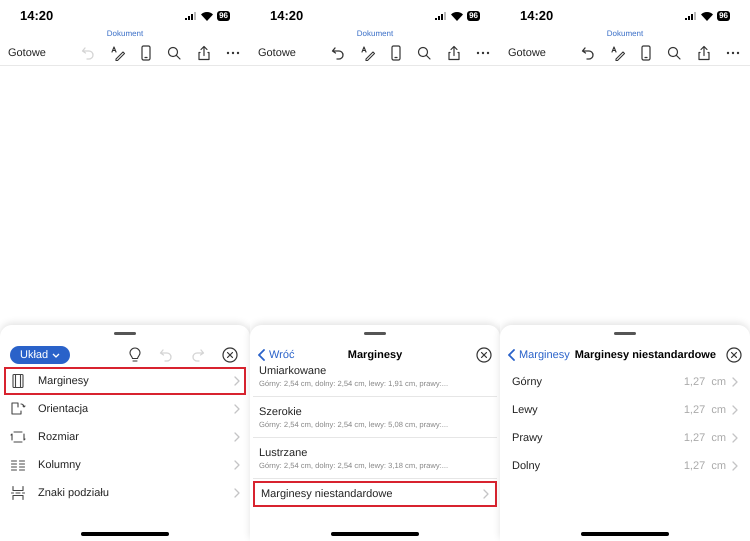 This screenshot has height=541, width=750. Describe the element at coordinates (375, 494) in the screenshot. I see `margin-option: Marginesy niestandardowe` at that location.